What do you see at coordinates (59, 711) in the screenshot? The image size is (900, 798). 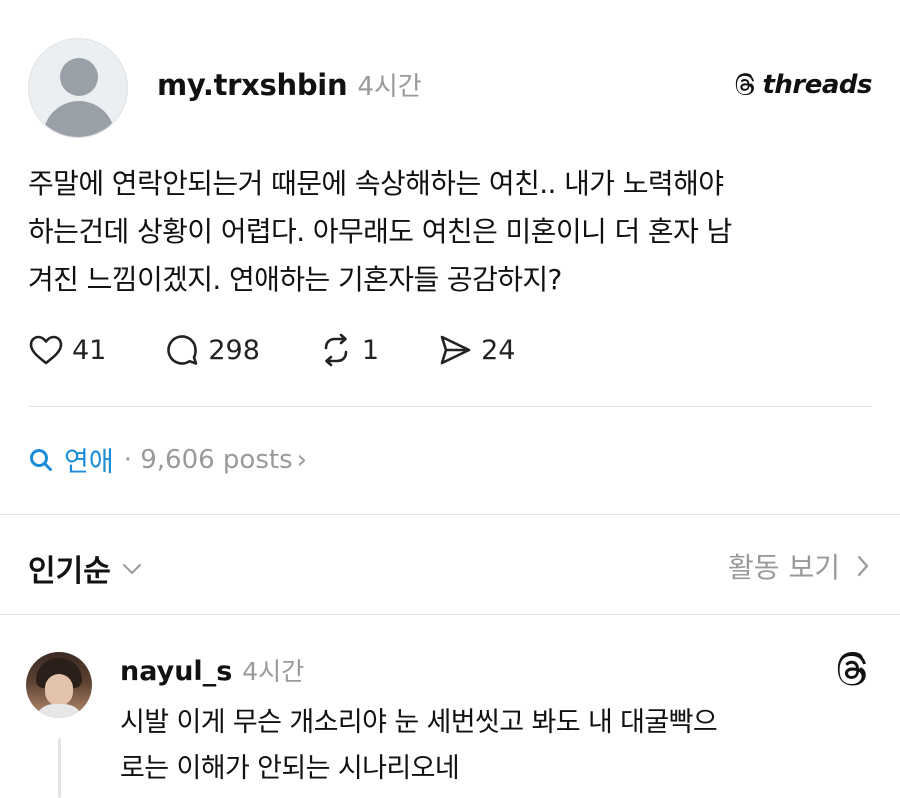 I see `avatar-collar` at bounding box center [59, 711].